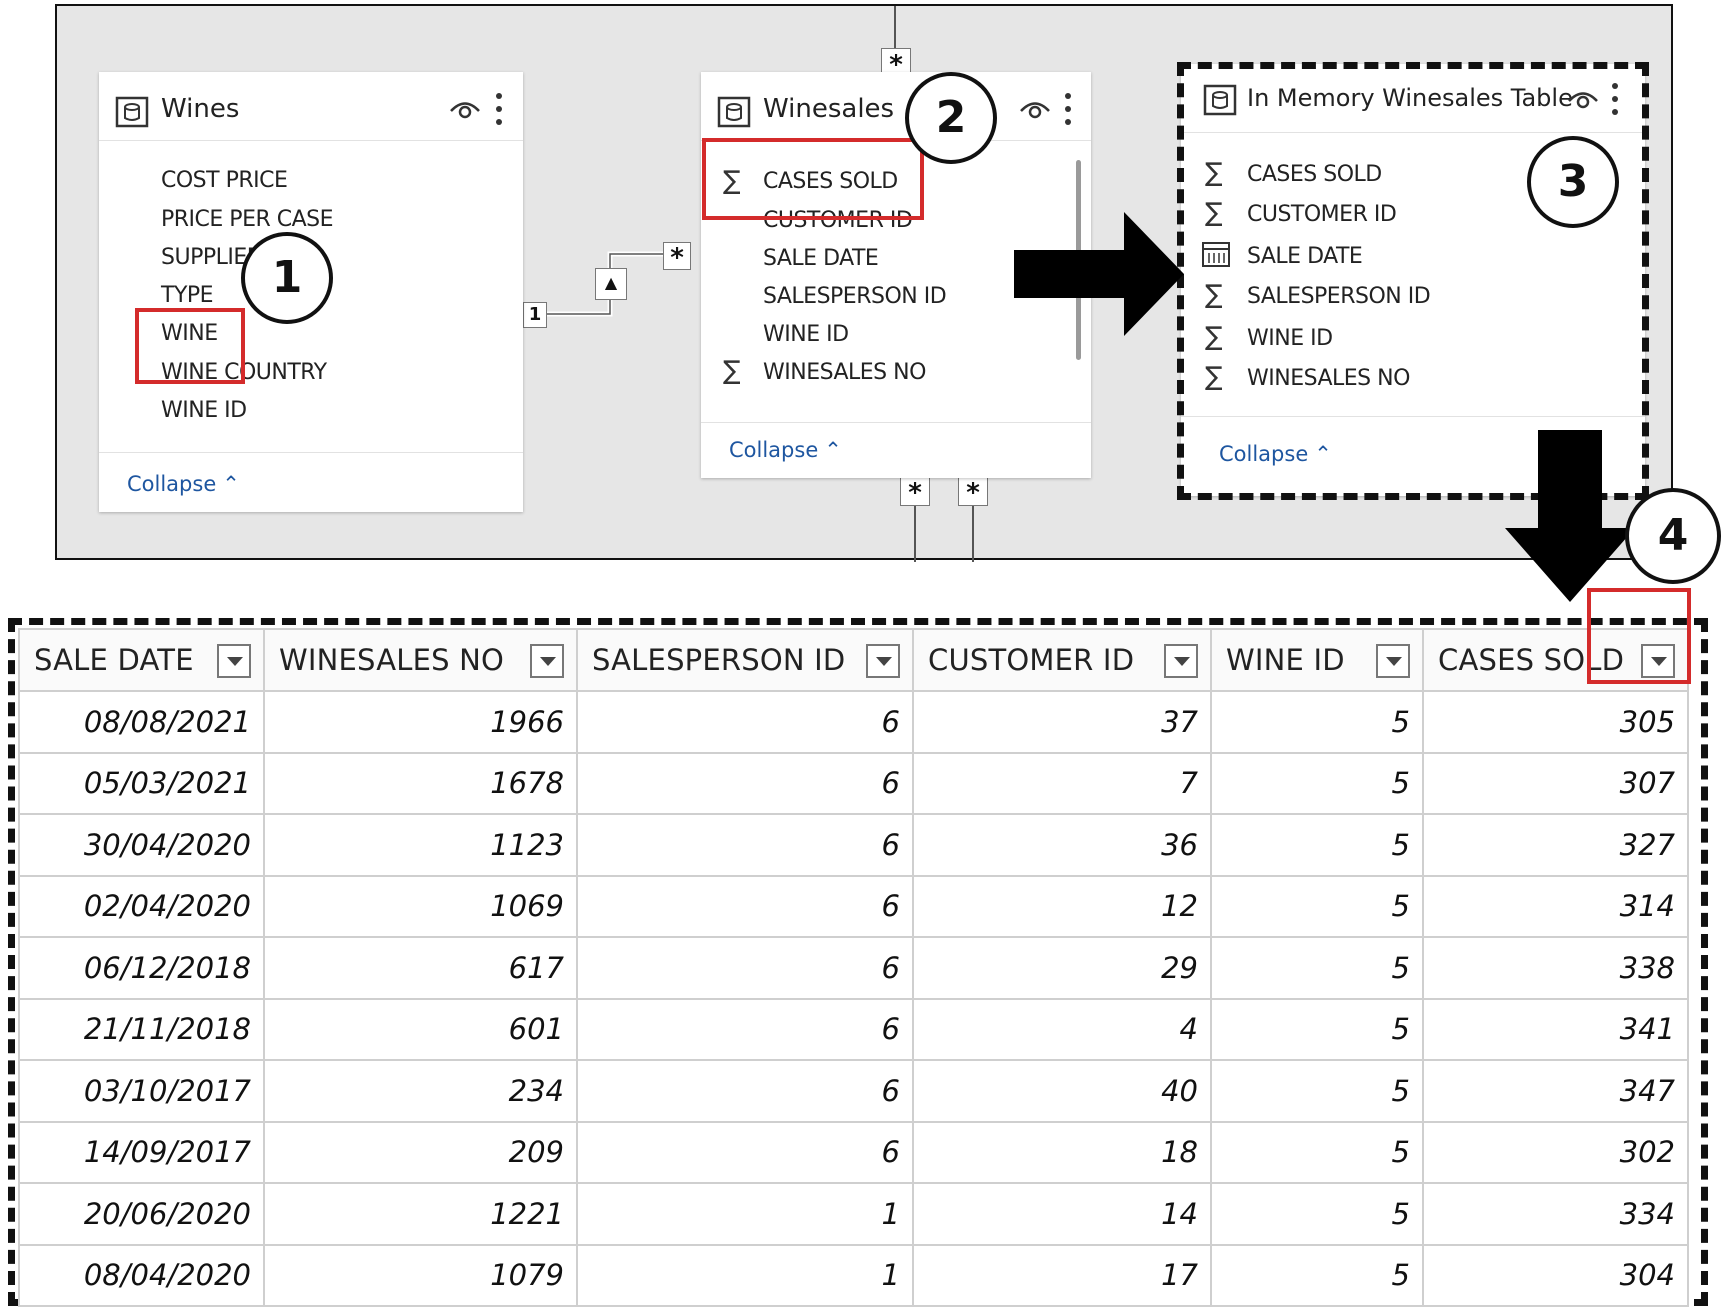 This screenshot has height=1307, width=1725. I want to click on table-cell: 30/04/2020, so click(141, 845).